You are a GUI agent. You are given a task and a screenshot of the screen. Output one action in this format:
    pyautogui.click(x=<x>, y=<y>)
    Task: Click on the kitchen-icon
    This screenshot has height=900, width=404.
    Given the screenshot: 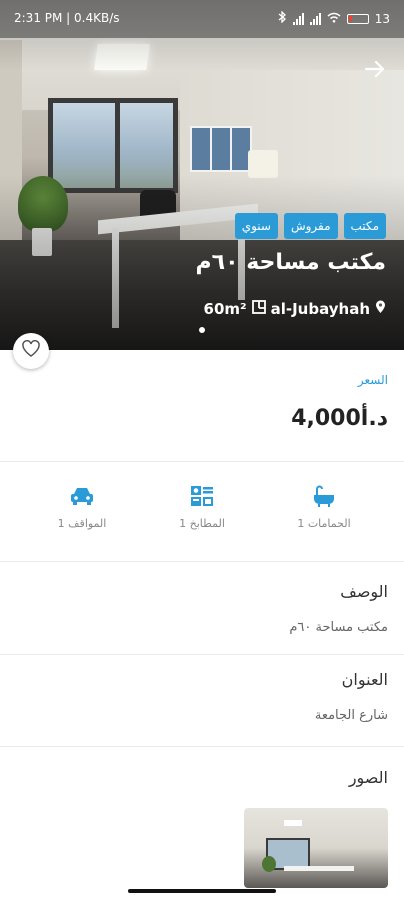 What is the action you would take?
    pyautogui.click(x=202, y=496)
    